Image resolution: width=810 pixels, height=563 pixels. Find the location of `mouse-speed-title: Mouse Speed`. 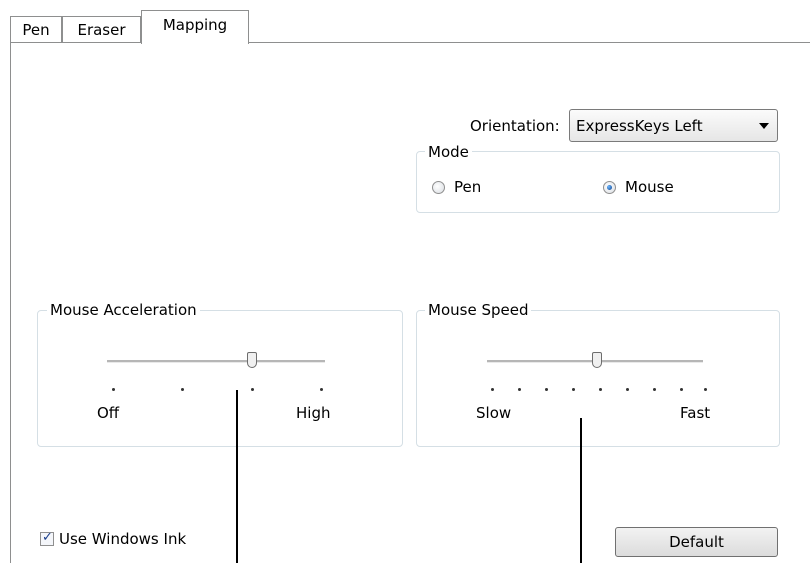

mouse-speed-title: Mouse Speed is located at coordinates (478, 310).